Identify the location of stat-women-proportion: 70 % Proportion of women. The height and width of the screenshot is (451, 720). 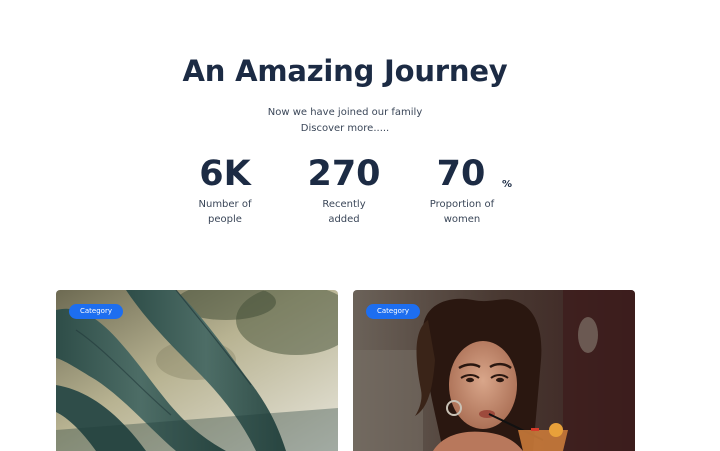
(462, 189).